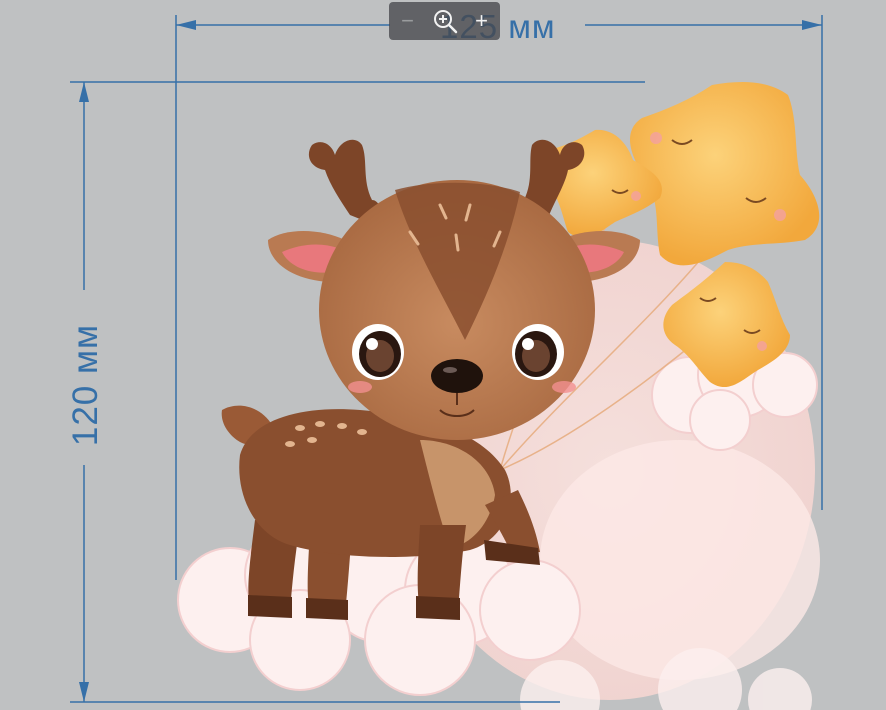 The width and height of the screenshot is (886, 710). I want to click on zoom-toolbar: − +, so click(444, 21).